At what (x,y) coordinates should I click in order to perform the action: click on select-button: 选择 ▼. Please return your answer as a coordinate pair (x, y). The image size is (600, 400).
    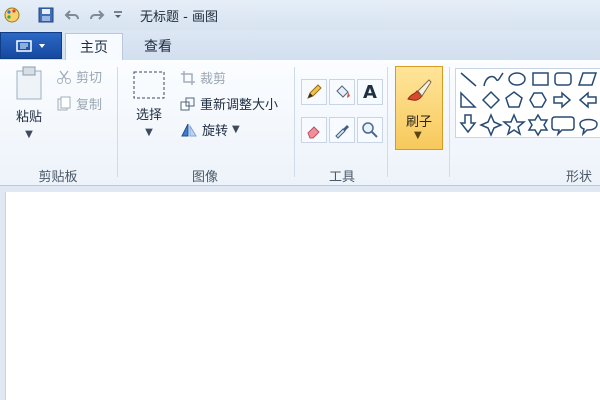
    Looking at the image, I should click on (149, 104).